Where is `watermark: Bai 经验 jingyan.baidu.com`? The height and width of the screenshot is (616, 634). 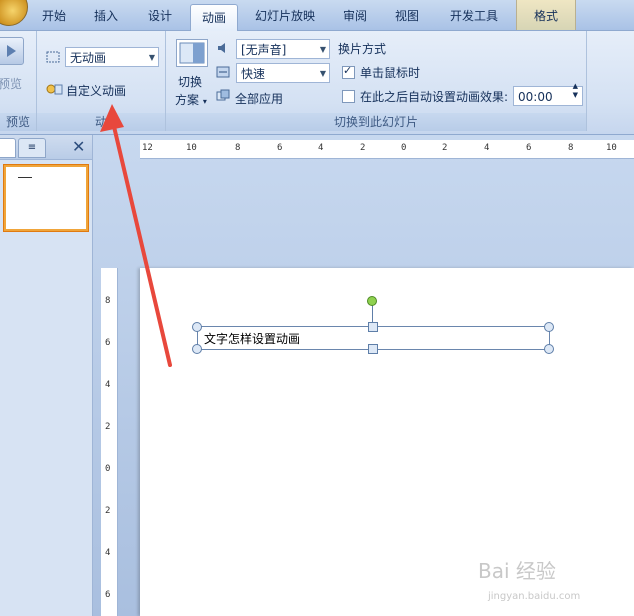
watermark: Bai 经验 jingyan.baidu.com is located at coordinates (548, 580).